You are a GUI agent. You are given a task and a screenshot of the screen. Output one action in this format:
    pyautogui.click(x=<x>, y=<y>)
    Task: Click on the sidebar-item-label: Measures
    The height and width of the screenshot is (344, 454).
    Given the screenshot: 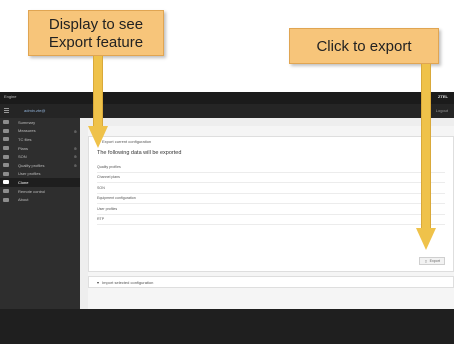 What is the action you would take?
    pyautogui.click(x=27, y=131)
    